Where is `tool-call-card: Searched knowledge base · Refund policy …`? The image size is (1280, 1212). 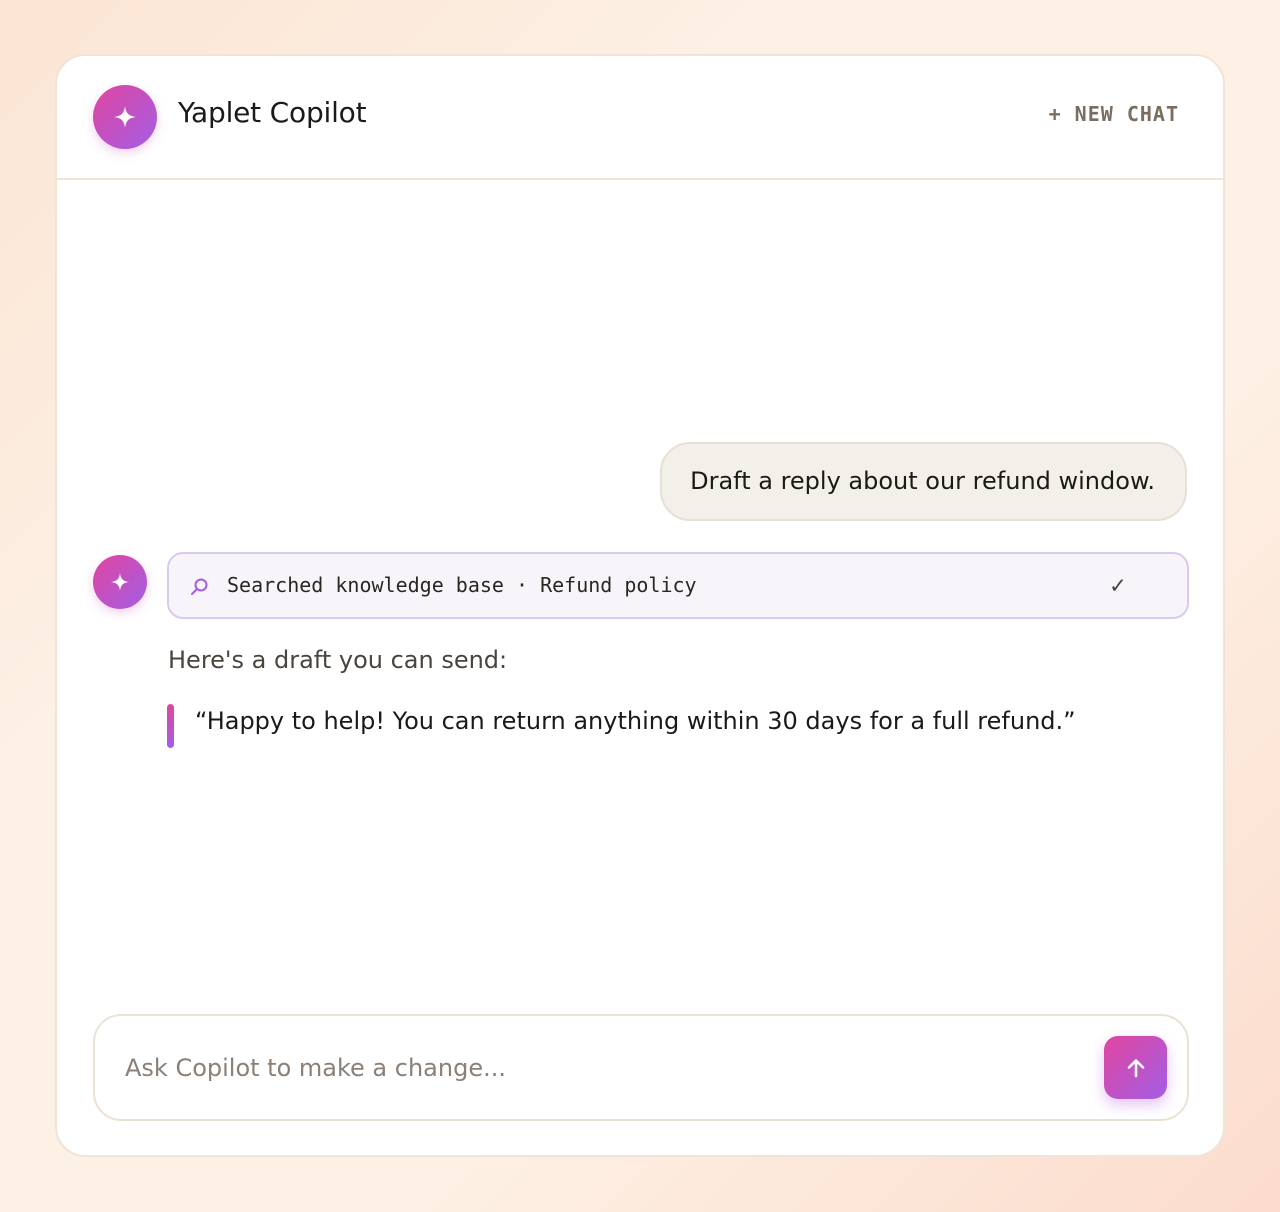
tool-call-card: Searched knowledge base · Refund policy … is located at coordinates (678, 585).